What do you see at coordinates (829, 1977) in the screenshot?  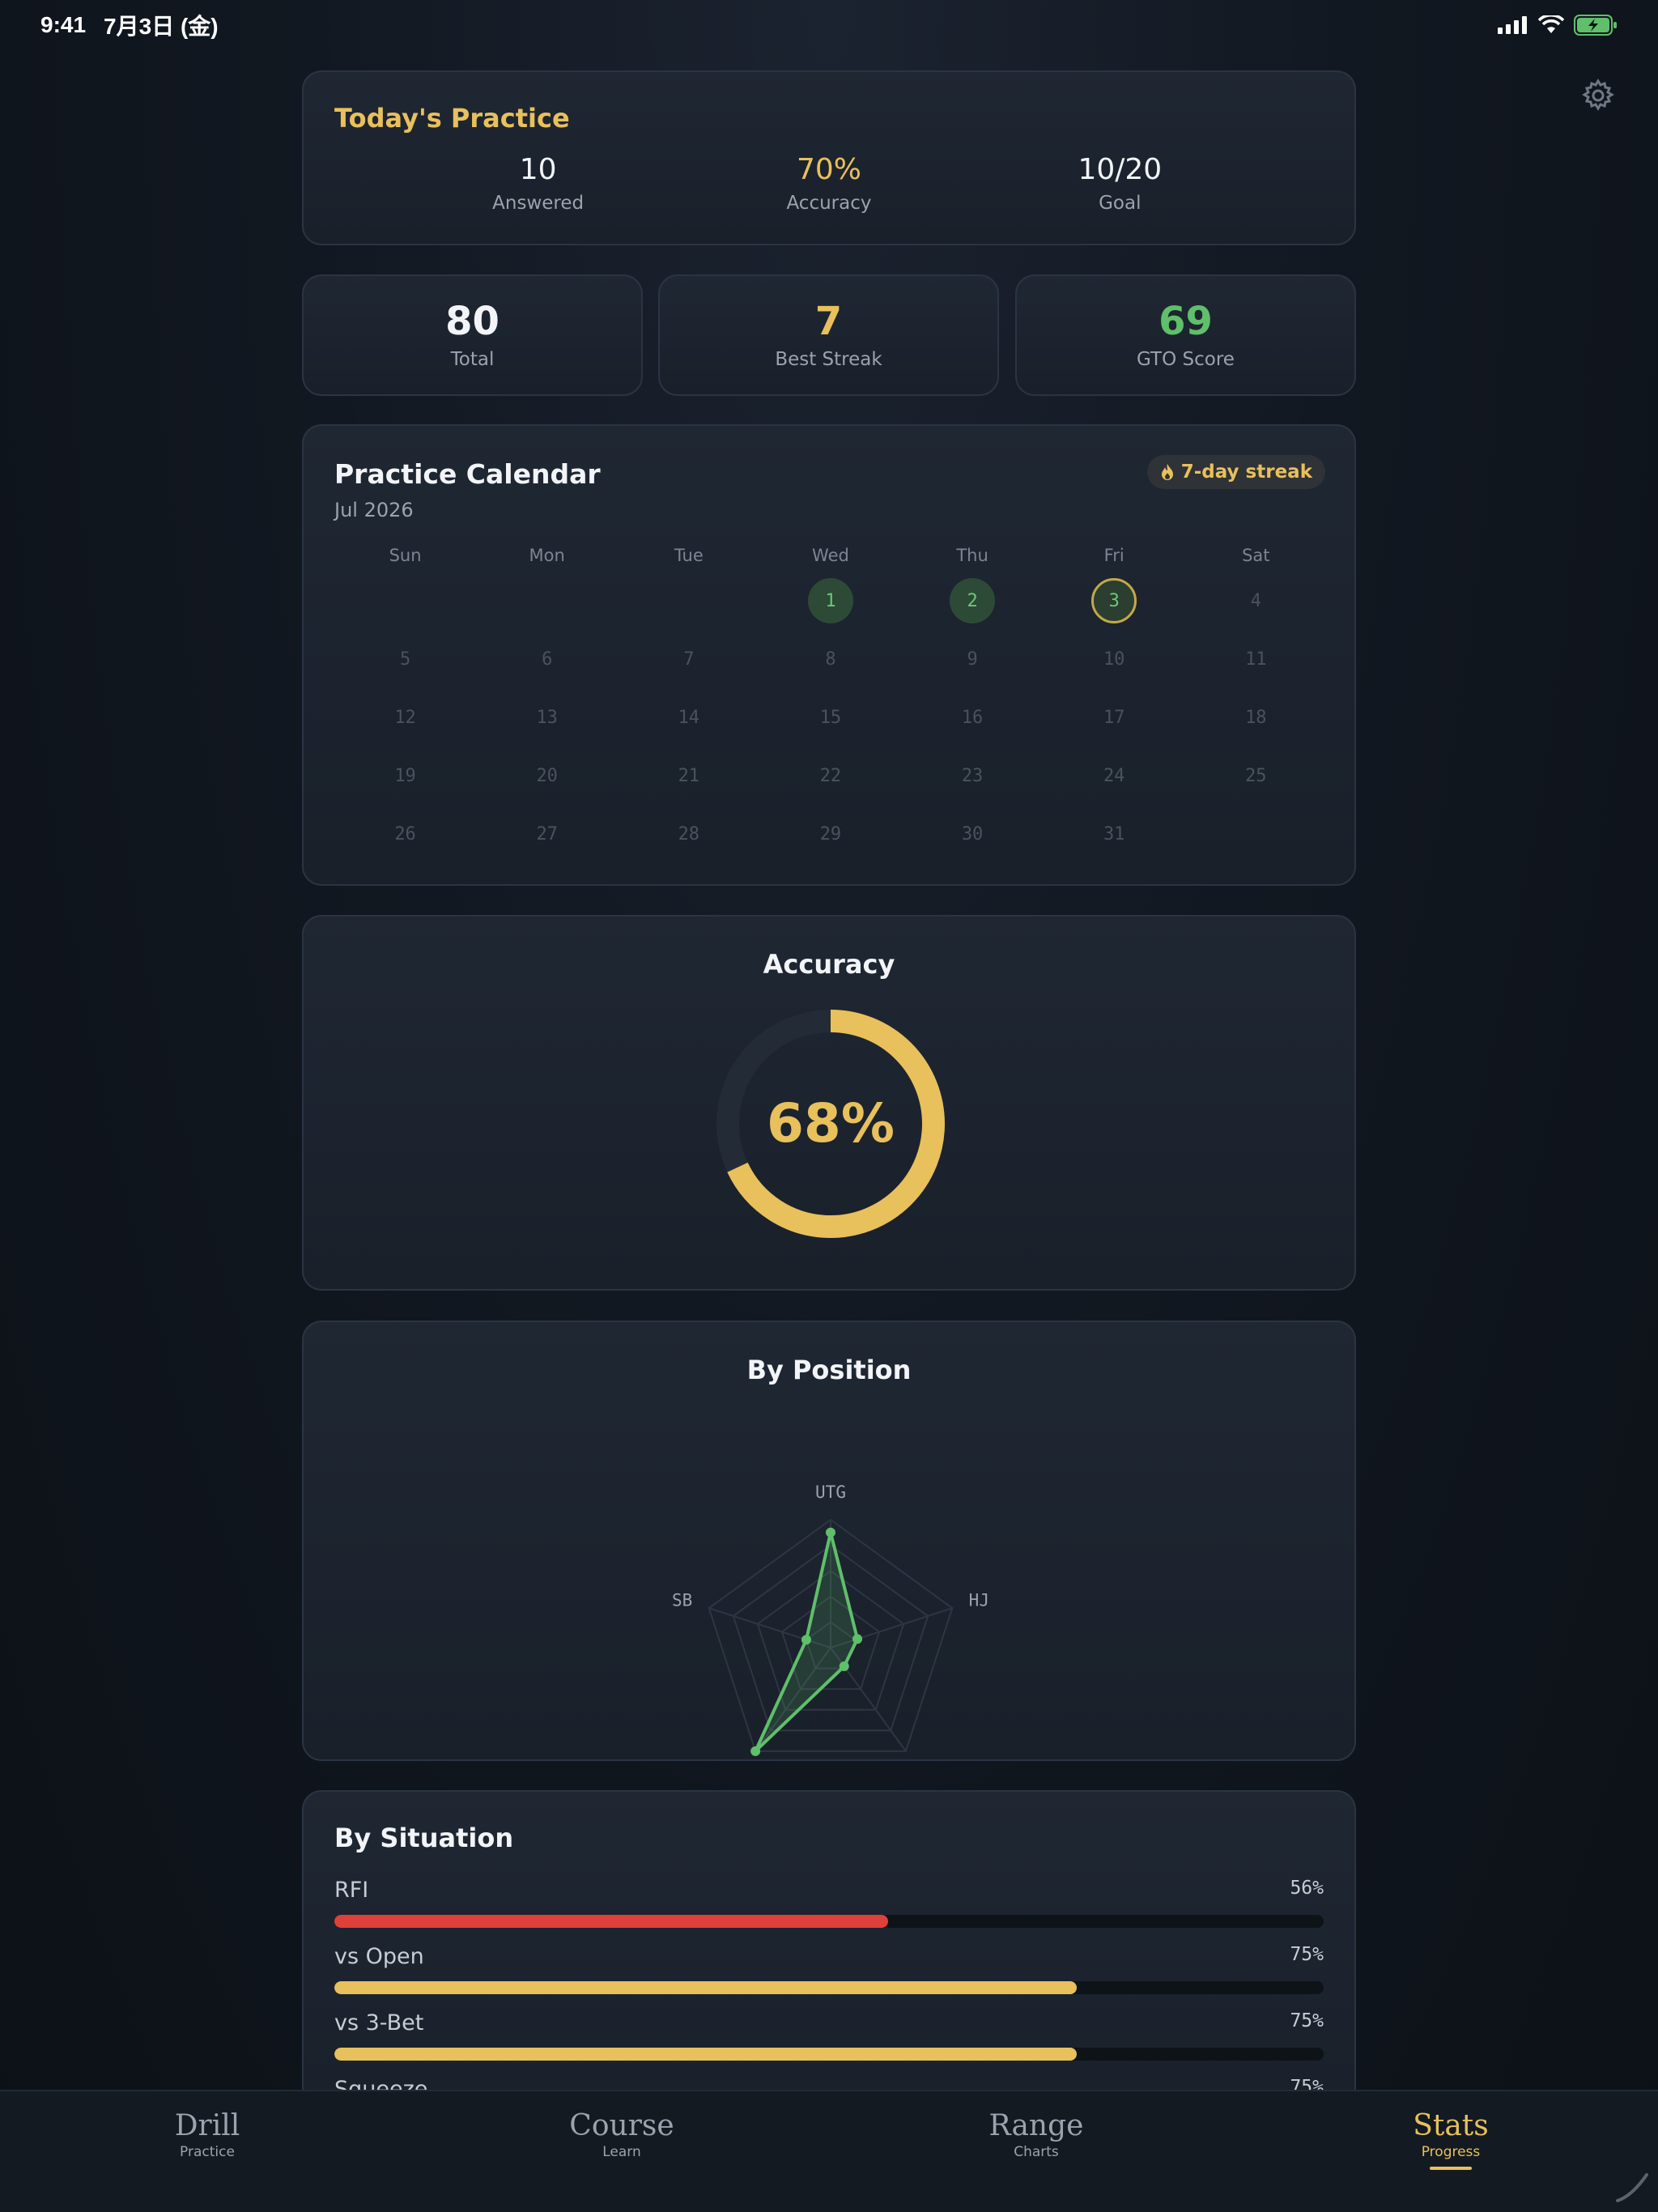 I see `situation-item: vs Open 75%` at bounding box center [829, 1977].